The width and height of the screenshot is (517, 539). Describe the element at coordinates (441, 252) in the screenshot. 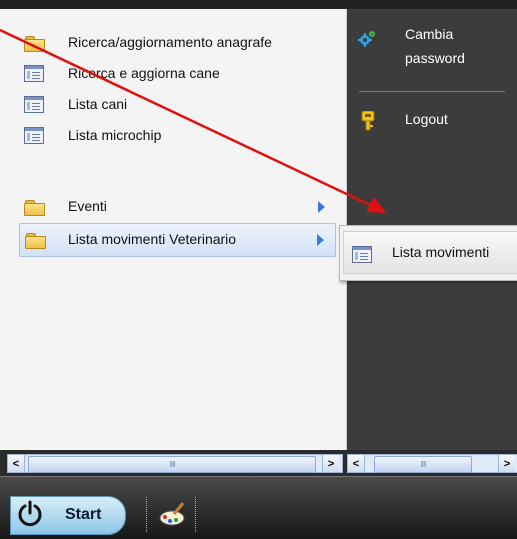

I see `submenu-item-label: Lista movimenti` at that location.